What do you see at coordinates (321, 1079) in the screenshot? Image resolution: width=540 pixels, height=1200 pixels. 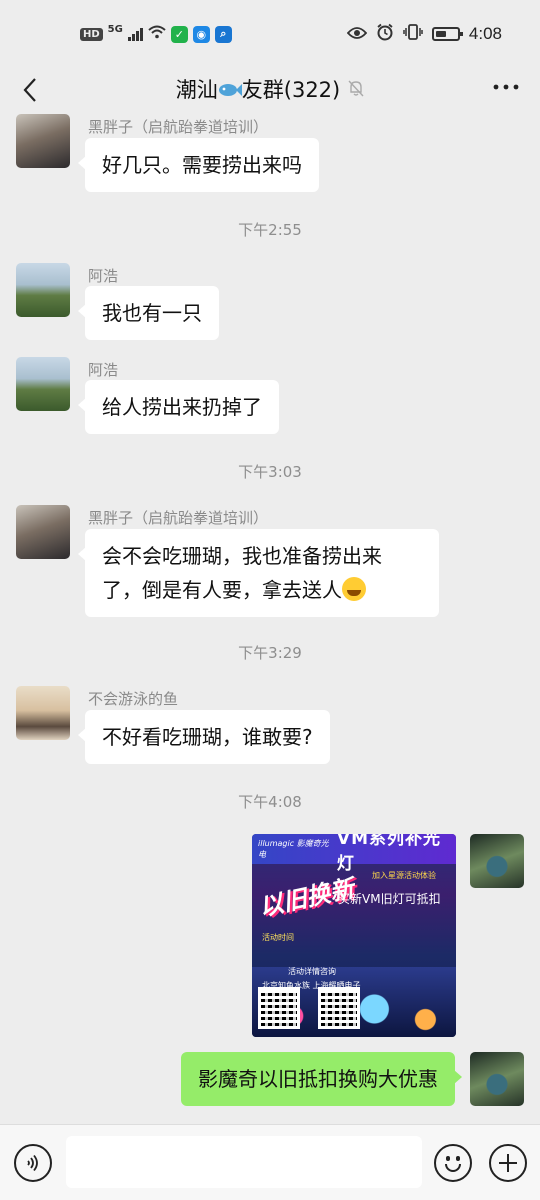 I see `self-message-bubble: 影魔奇以旧抵扣换购大优惠` at bounding box center [321, 1079].